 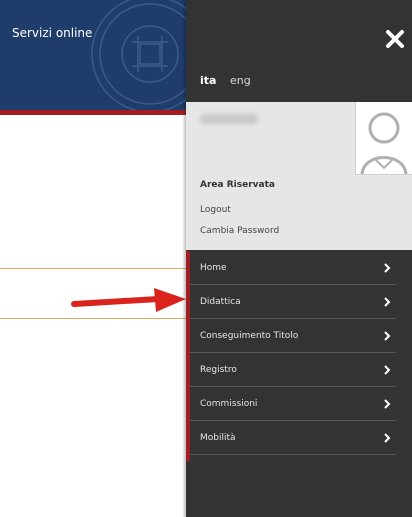 I want to click on avatar, so click(x=383, y=138).